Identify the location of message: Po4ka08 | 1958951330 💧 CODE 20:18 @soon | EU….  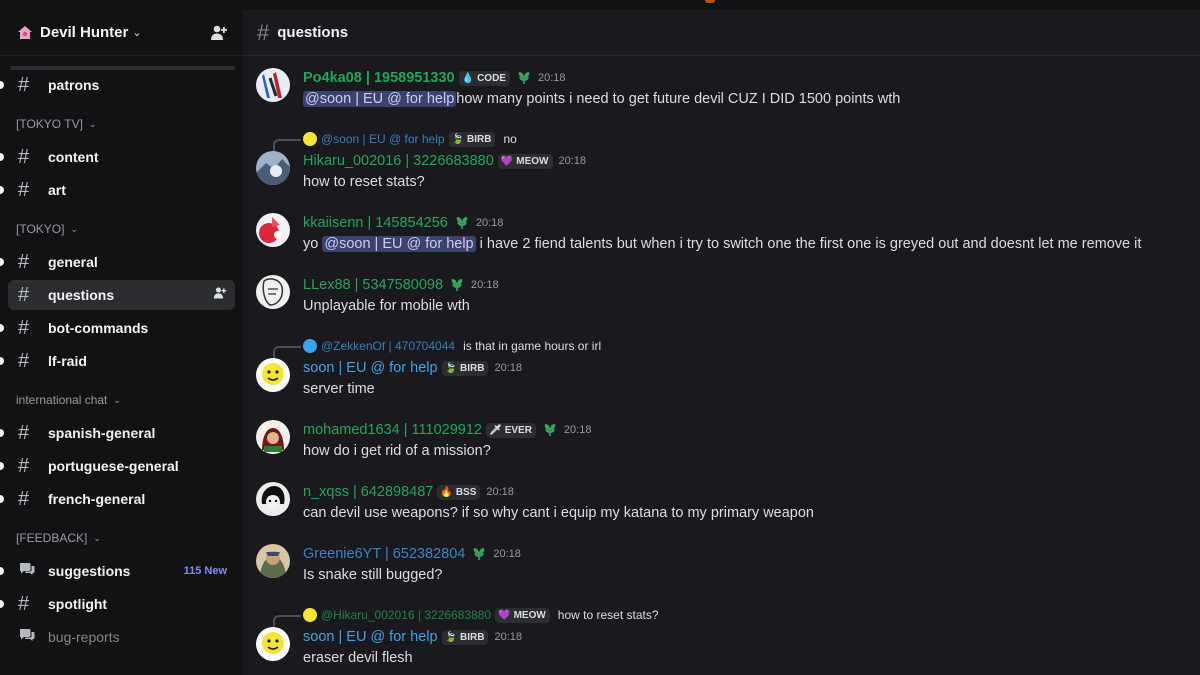
(721, 89).